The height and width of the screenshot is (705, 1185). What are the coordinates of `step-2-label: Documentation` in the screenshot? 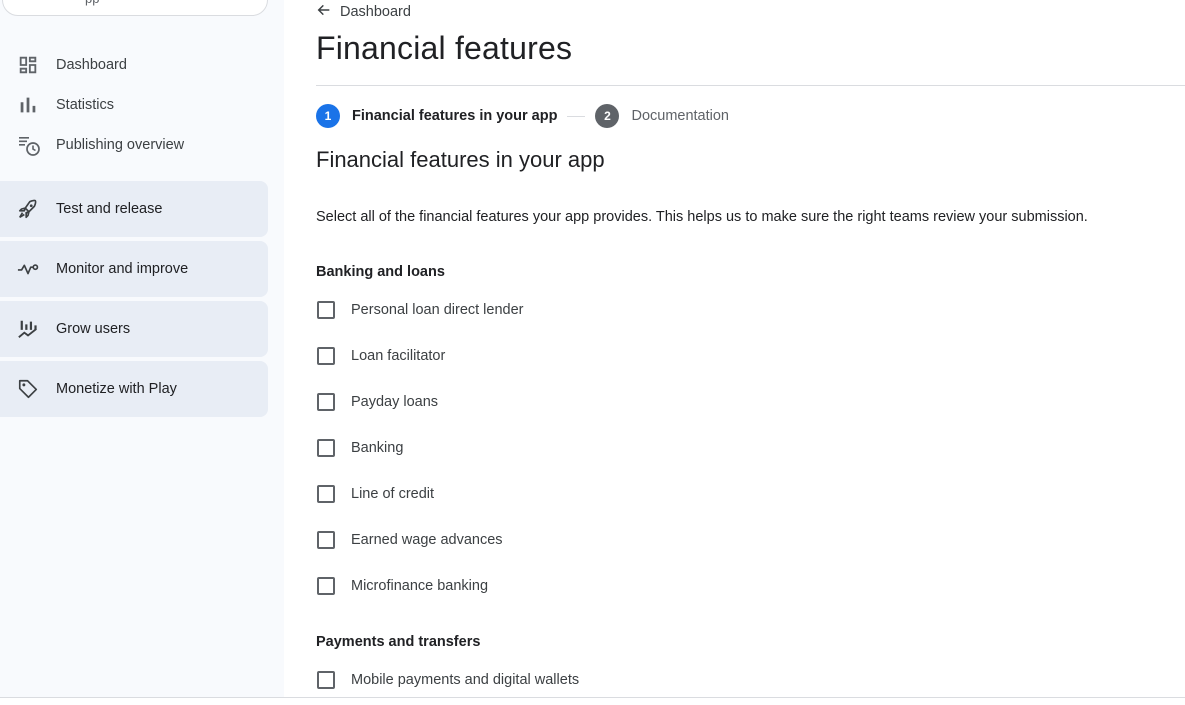 It's located at (680, 116).